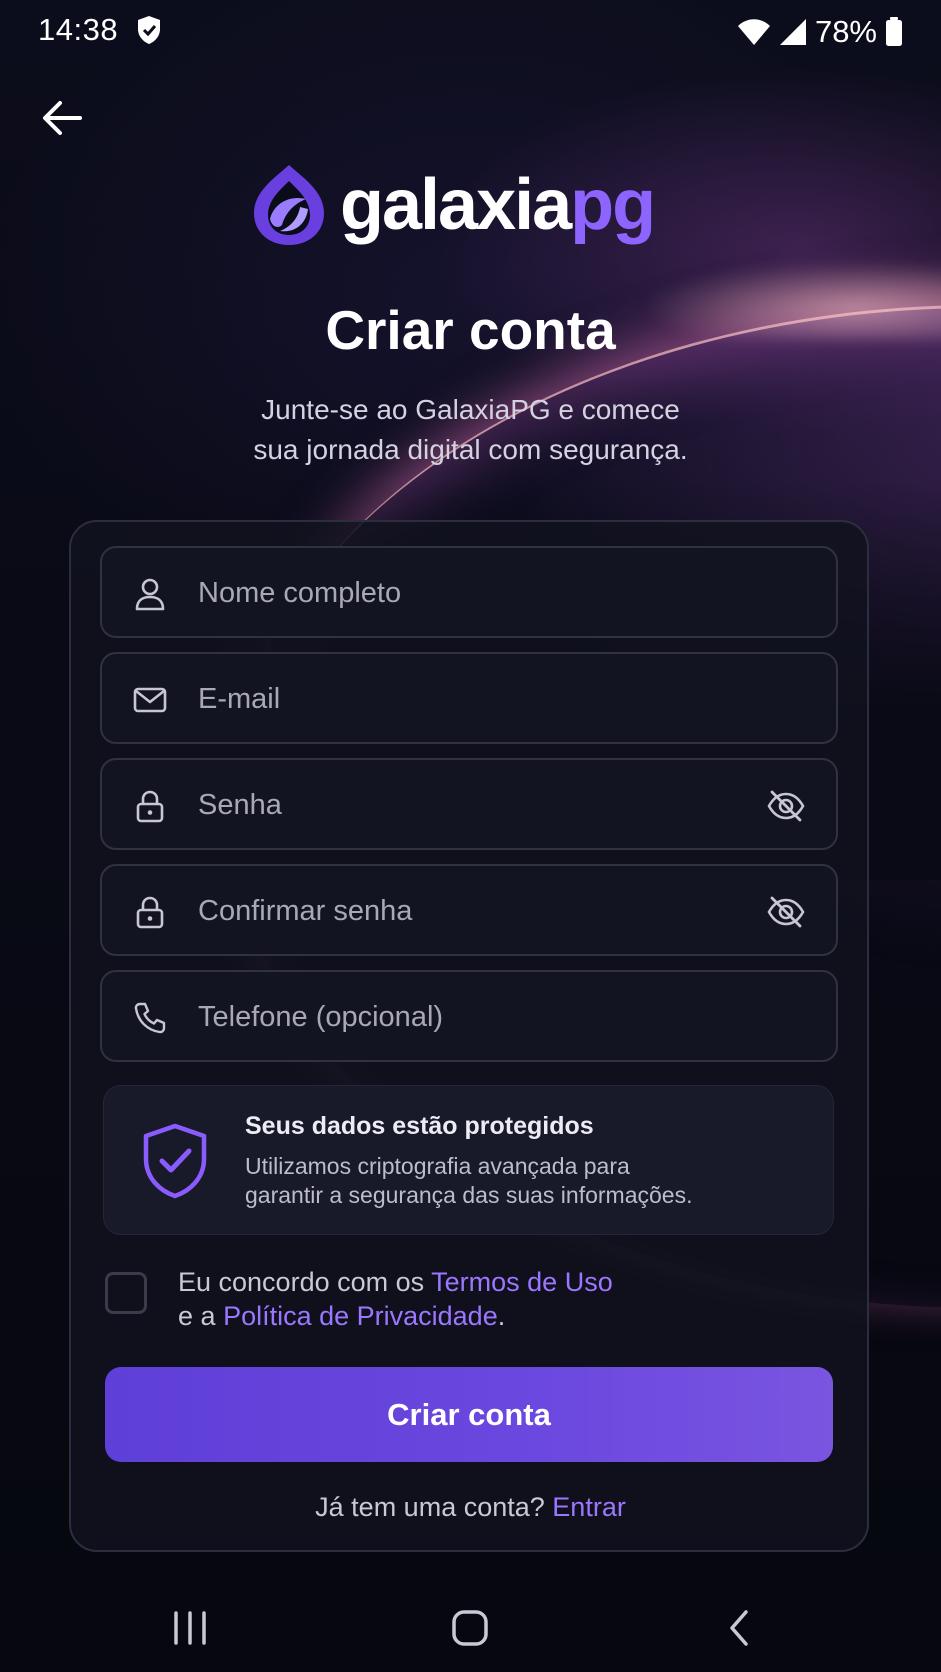 The height and width of the screenshot is (1672, 941). I want to click on back-button, so click(62, 118).